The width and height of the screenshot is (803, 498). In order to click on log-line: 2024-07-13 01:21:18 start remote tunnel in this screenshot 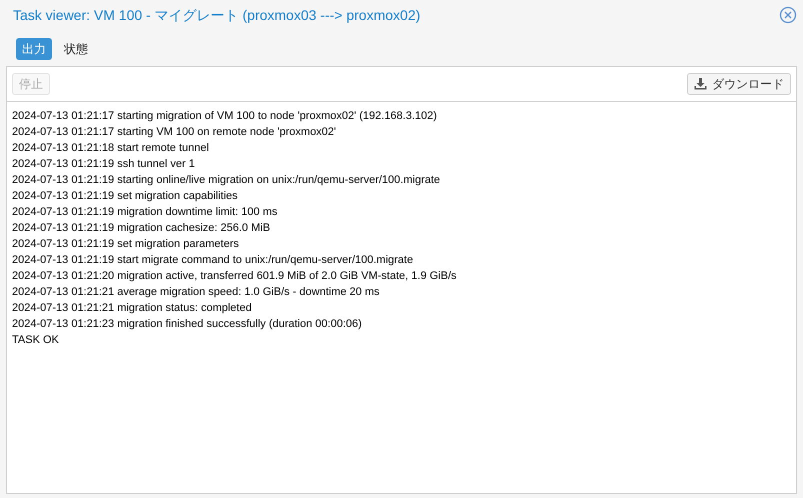, I will do `click(111, 148)`.